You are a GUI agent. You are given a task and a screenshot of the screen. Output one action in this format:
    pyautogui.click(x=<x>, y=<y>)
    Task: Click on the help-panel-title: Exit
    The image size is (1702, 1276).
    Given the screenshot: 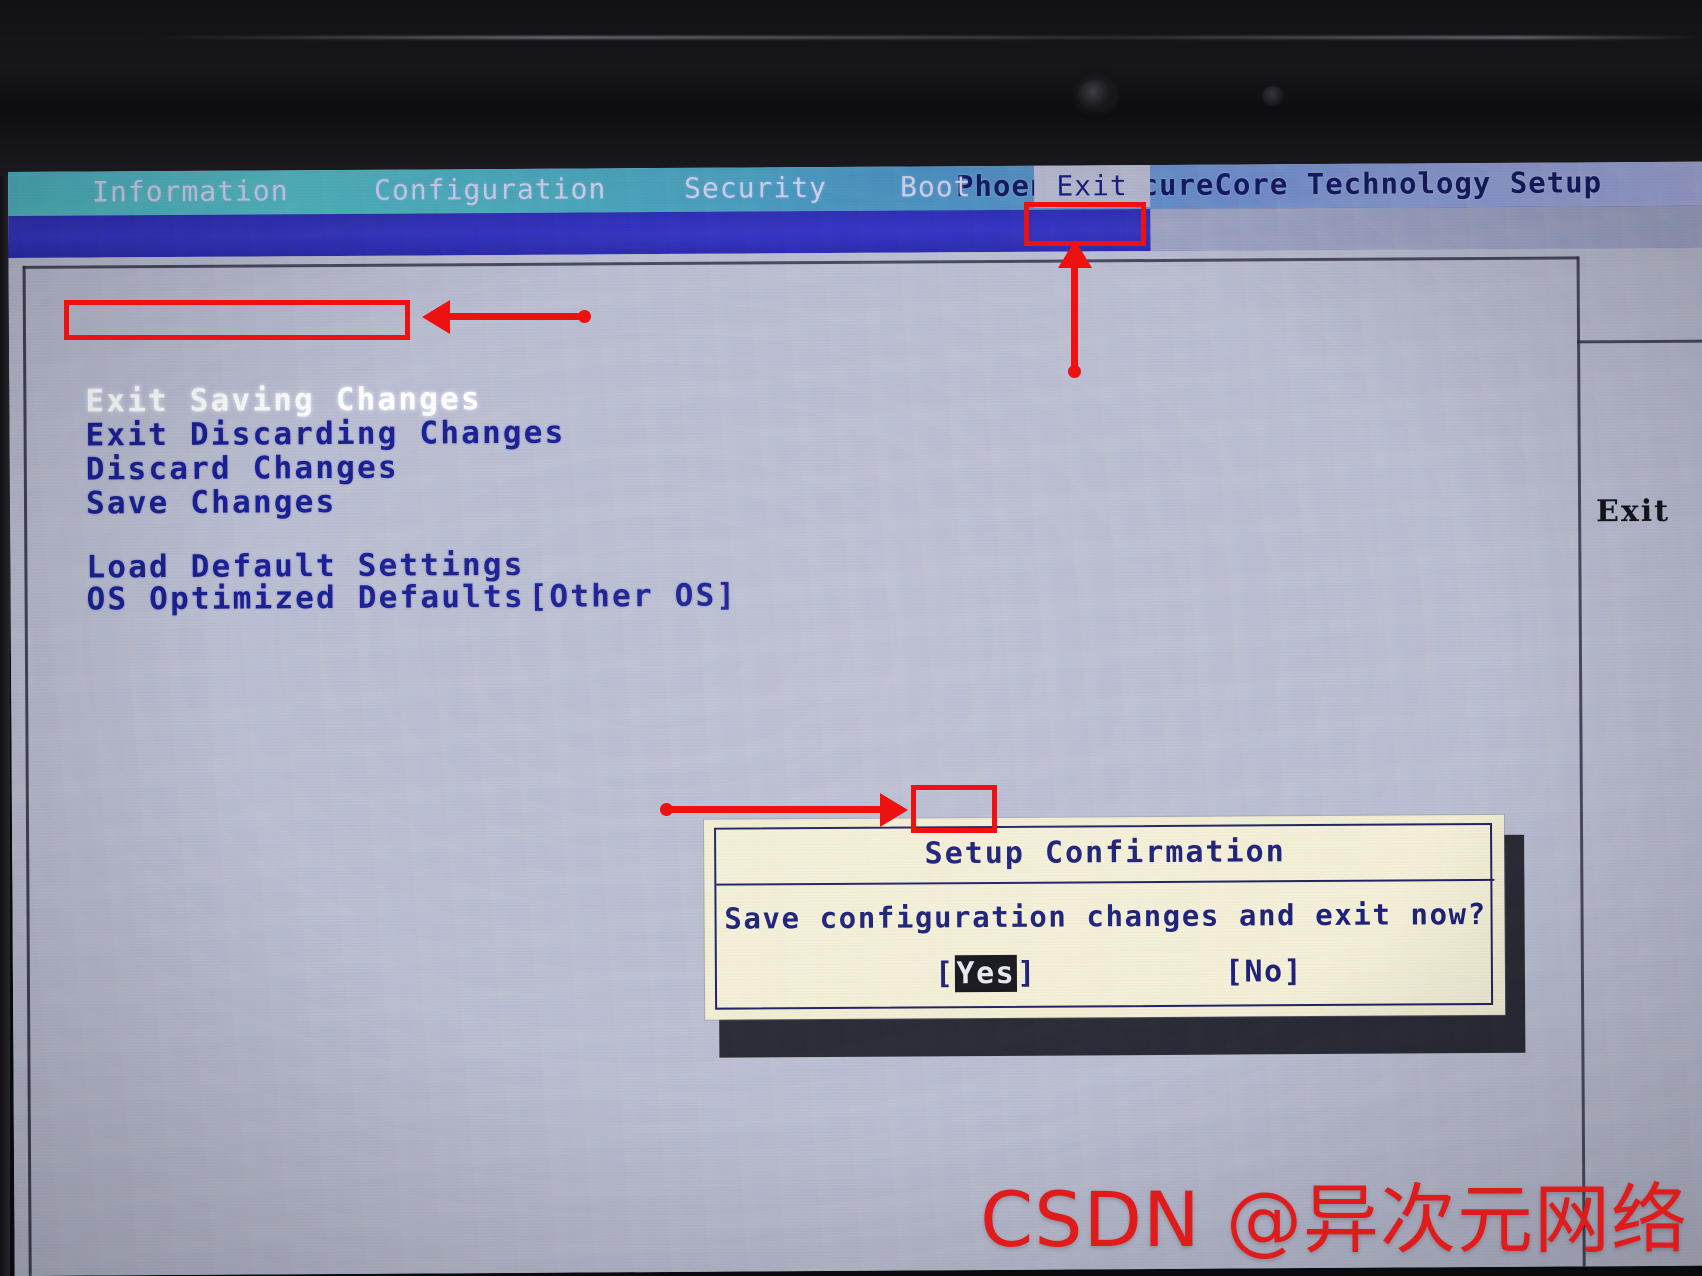 What is the action you would take?
    pyautogui.click(x=1633, y=511)
    